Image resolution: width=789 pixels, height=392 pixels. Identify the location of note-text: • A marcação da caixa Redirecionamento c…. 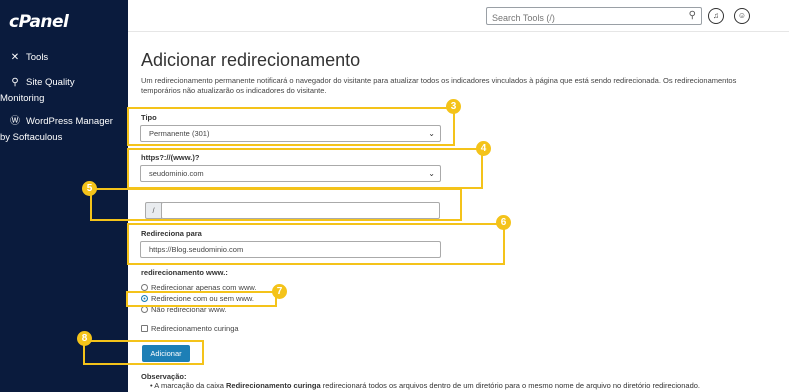
(425, 385).